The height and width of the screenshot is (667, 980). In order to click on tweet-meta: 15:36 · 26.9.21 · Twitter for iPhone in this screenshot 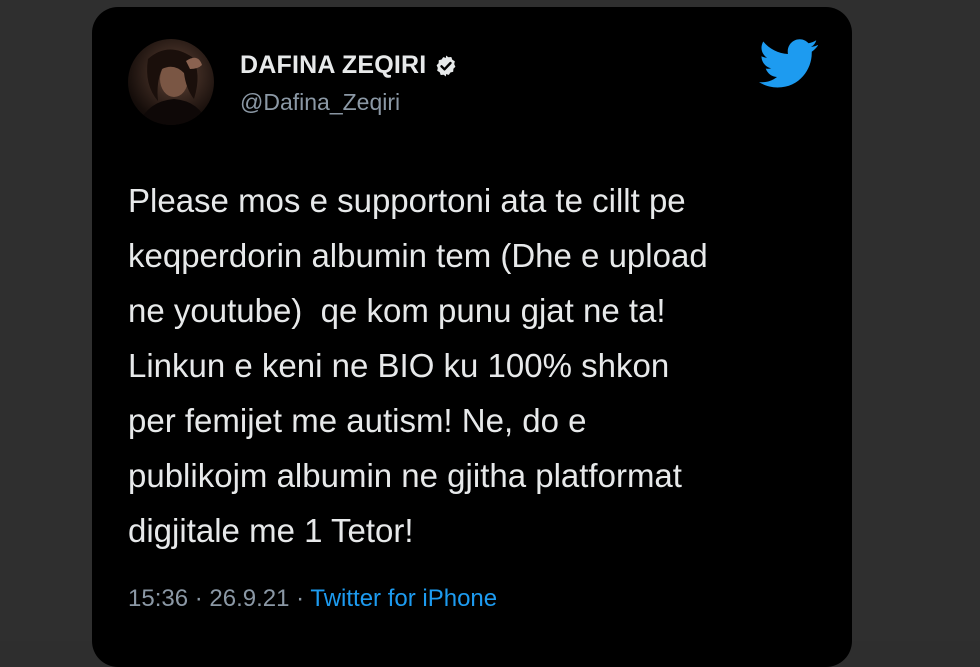, I will do `click(312, 599)`.